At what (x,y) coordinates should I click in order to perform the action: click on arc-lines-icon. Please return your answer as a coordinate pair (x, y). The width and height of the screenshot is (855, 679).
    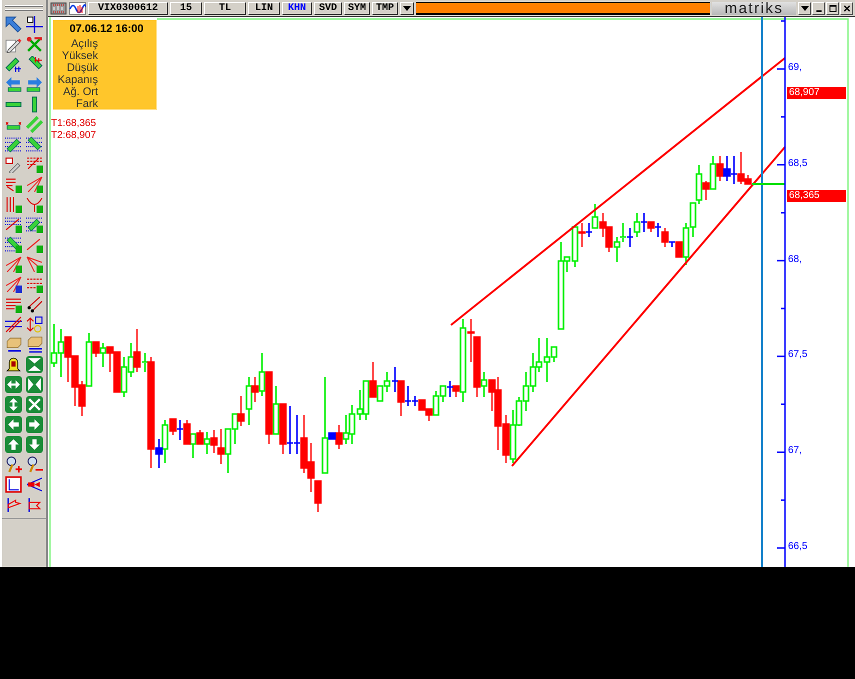
    Looking at the image, I should click on (34, 204).